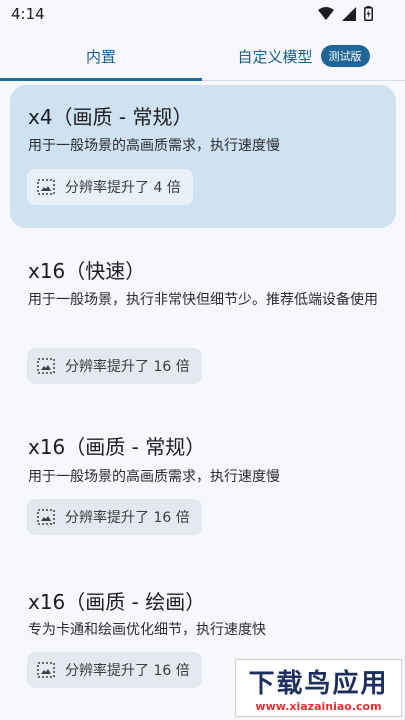  I want to click on model-title: x4（画质 - 常规）, so click(110, 117).